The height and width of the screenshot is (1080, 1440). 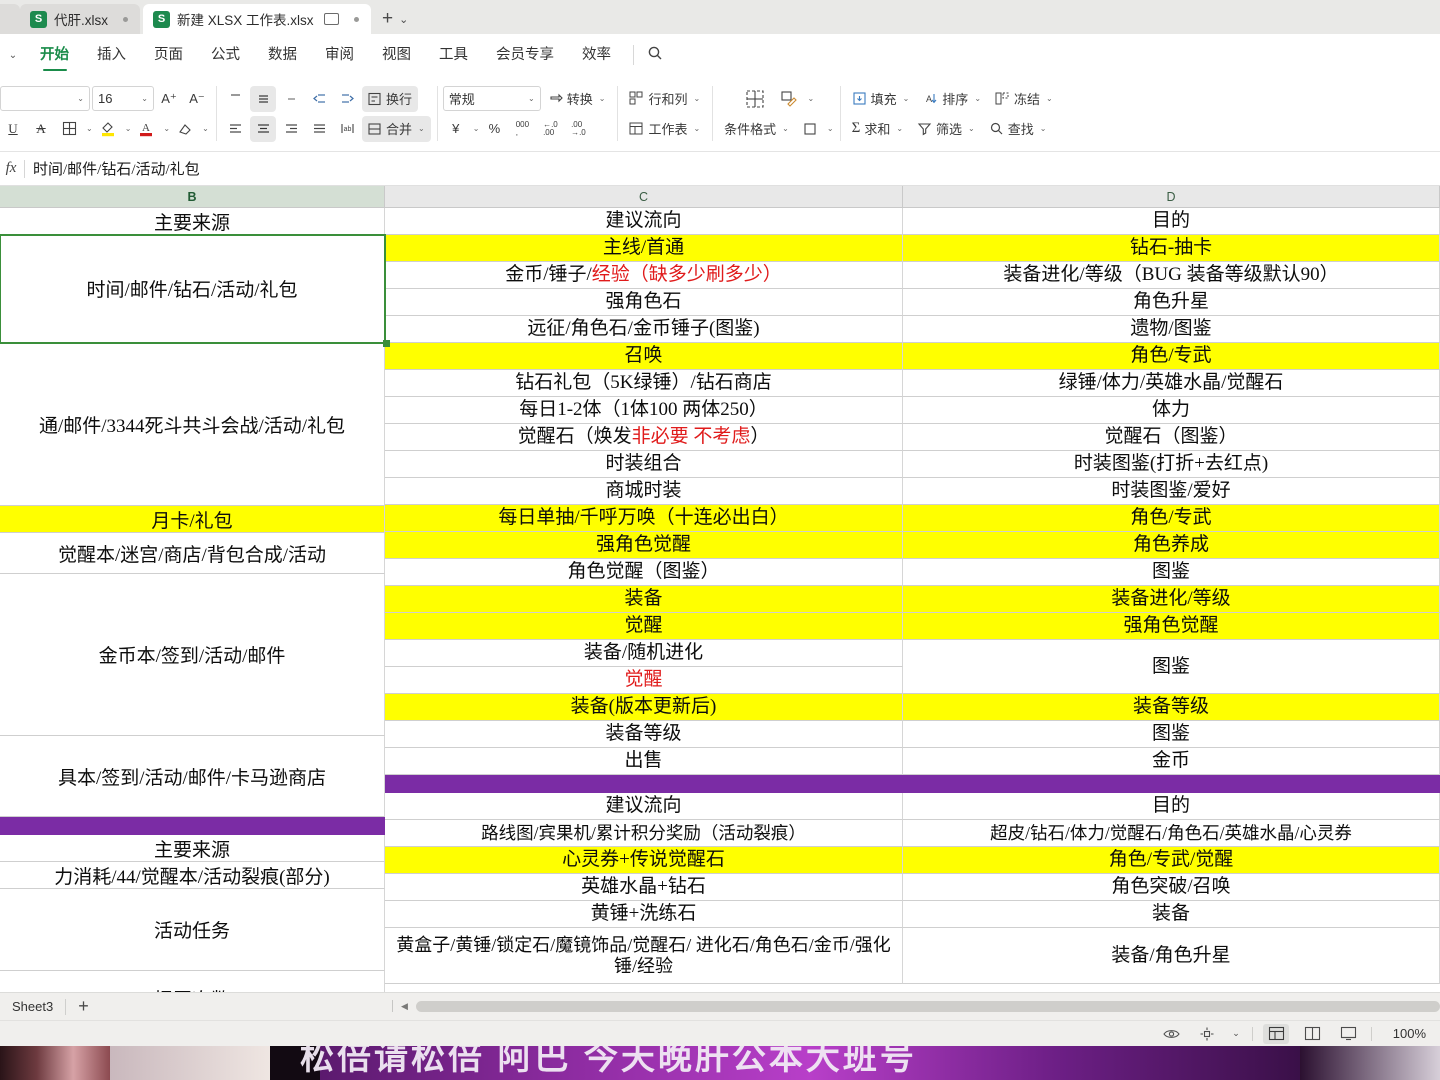 I want to click on cell-d-3: 装备进化/等级（BUG 装备等级默认90）, so click(x=1171, y=275).